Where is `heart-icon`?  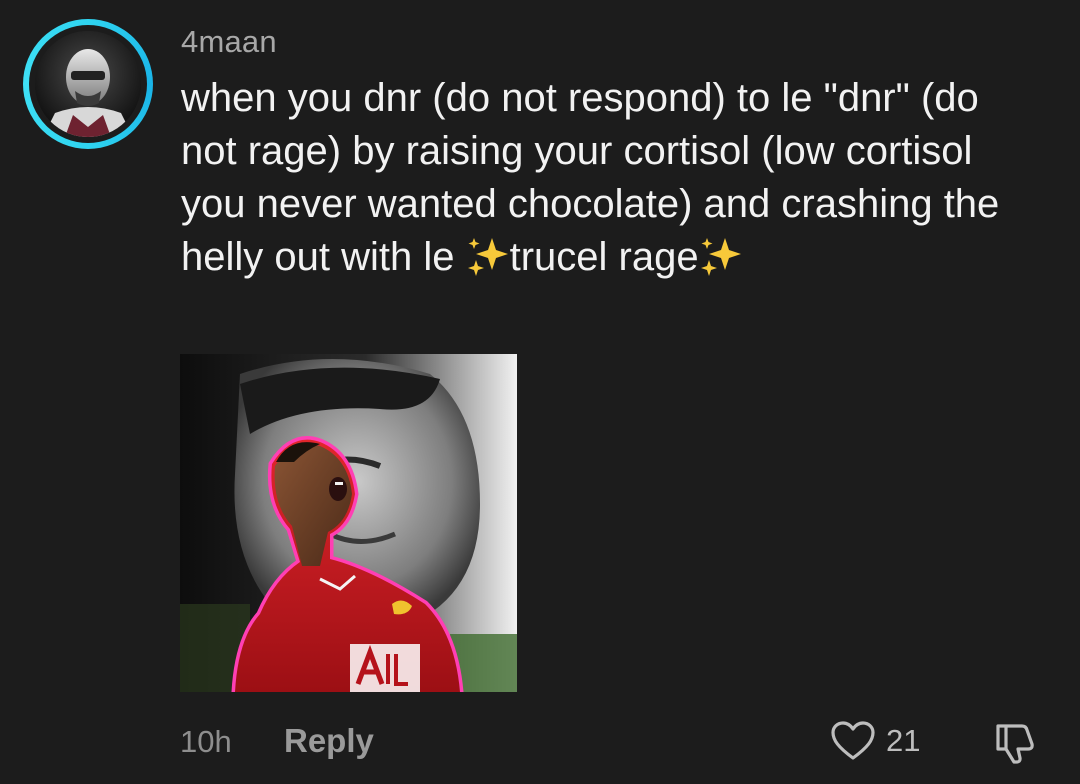 heart-icon is located at coordinates (853, 741).